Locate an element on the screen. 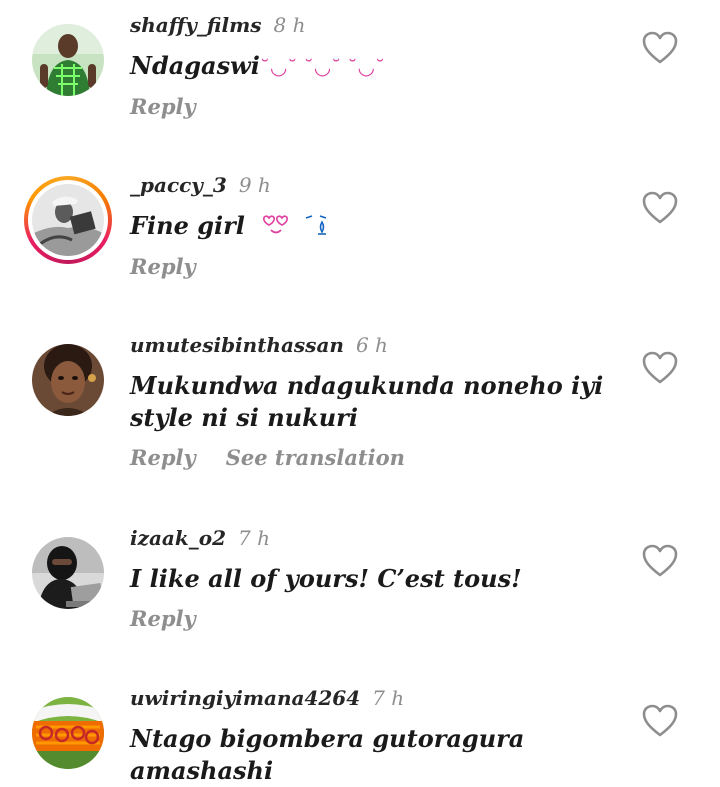  comment-text: I like all of yours! C’est tous! is located at coordinates (375, 579).